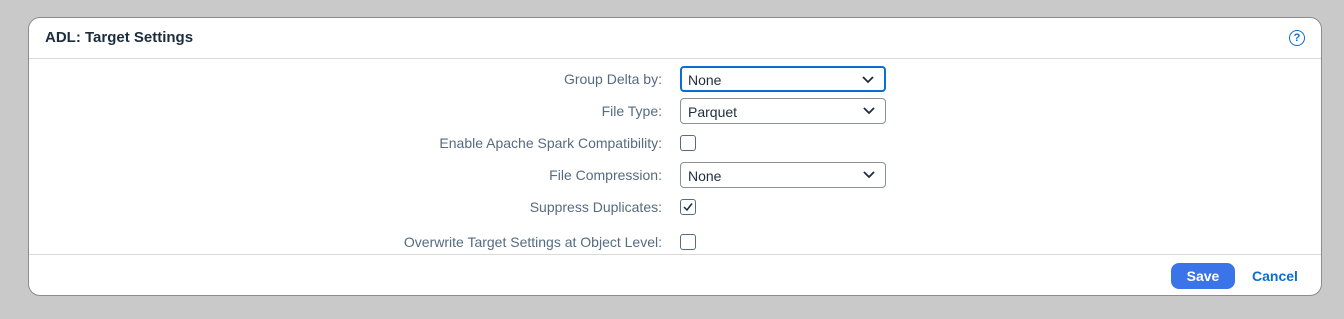 The image size is (1344, 319). What do you see at coordinates (688, 143) in the screenshot?
I see `spark-compat-checkbox` at bounding box center [688, 143].